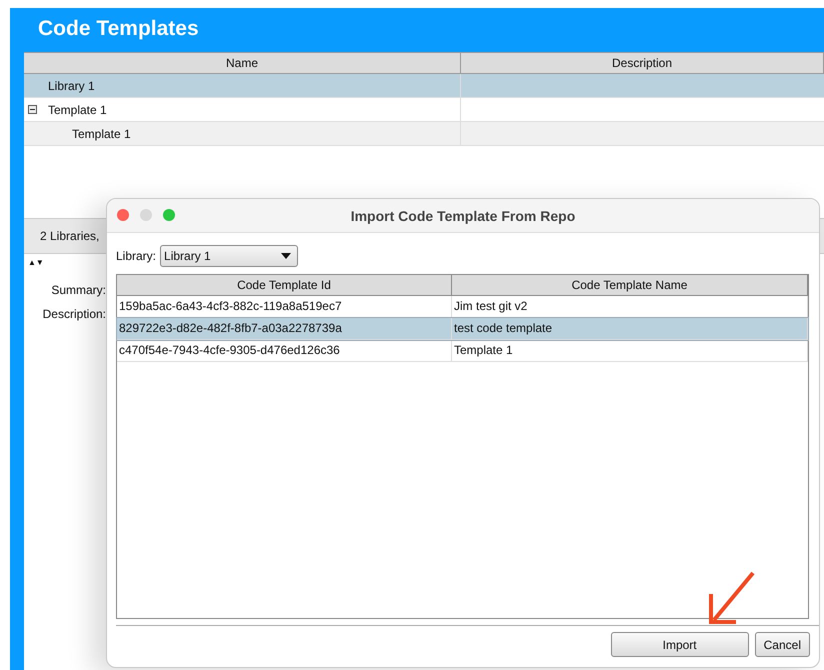 The image size is (824, 670). What do you see at coordinates (782, 644) in the screenshot?
I see `dialog-button: Cancel` at bounding box center [782, 644].